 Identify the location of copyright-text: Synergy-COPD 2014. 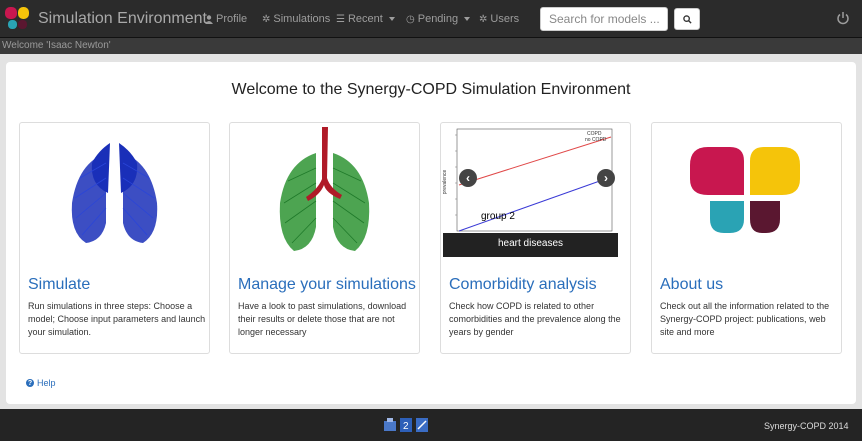
(806, 426).